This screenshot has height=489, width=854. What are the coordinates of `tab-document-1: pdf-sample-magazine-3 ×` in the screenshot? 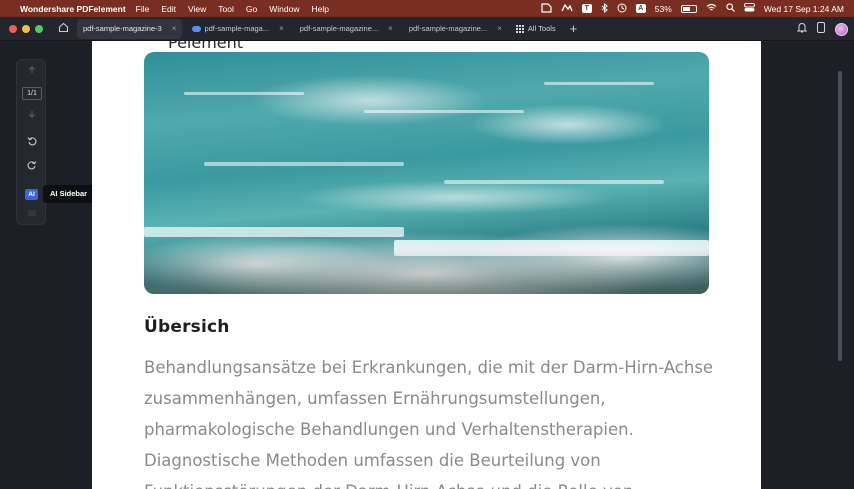 It's located at (130, 28).